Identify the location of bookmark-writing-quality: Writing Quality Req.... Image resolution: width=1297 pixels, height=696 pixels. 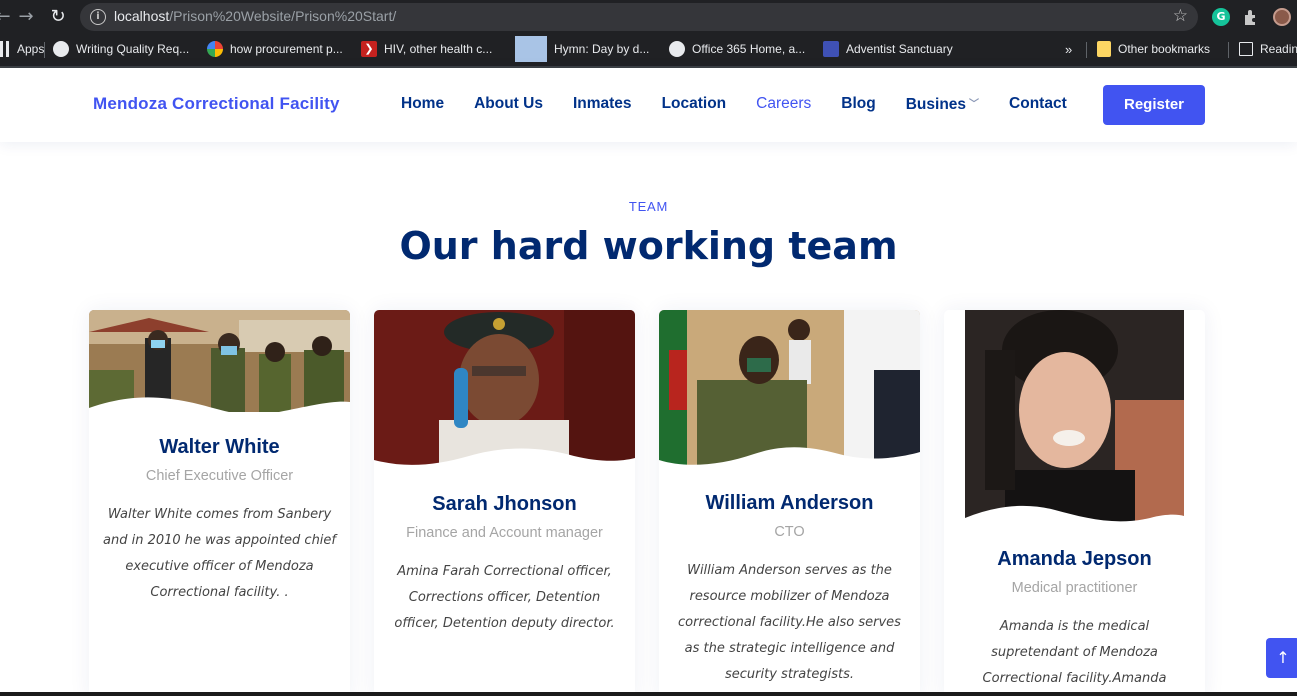
(121, 49).